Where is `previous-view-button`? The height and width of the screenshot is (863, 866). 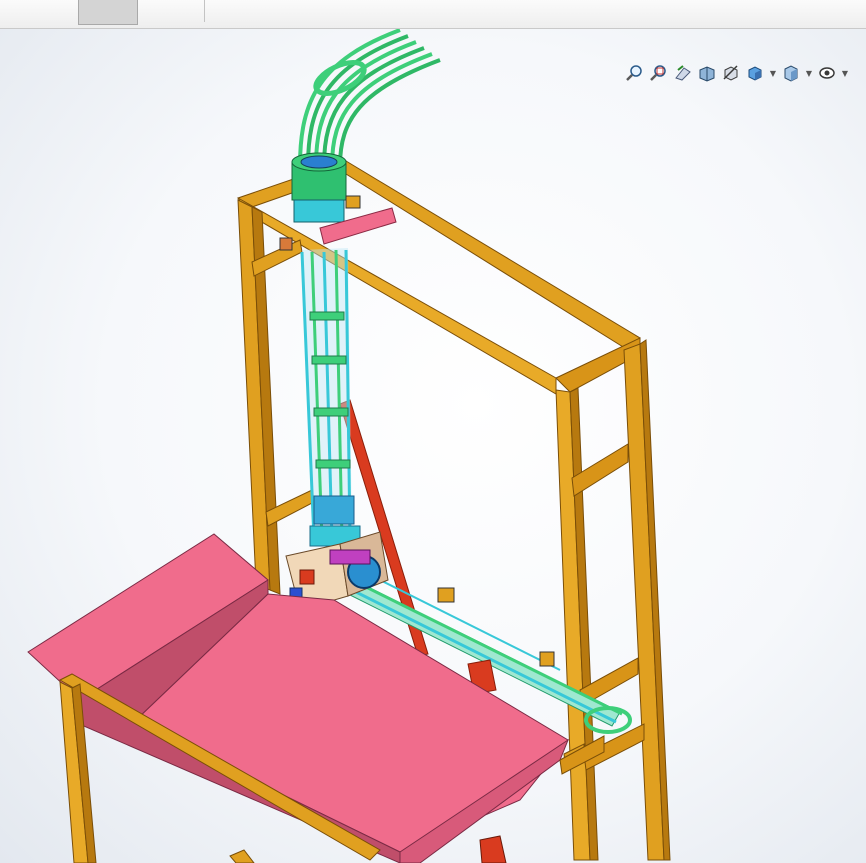 previous-view-button is located at coordinates (683, 73).